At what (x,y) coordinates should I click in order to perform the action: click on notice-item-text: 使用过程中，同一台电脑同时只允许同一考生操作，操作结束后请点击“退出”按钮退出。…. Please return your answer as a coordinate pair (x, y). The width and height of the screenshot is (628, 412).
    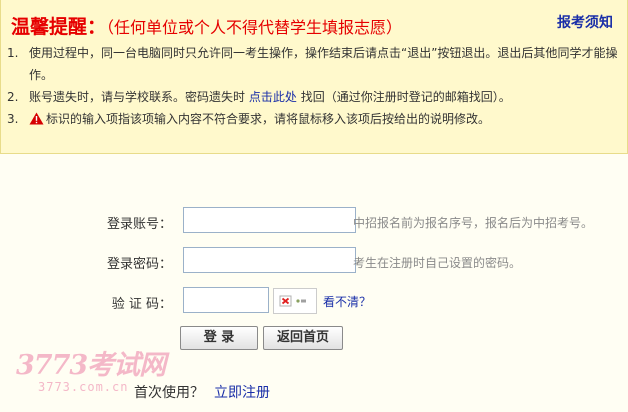
    Looking at the image, I should click on (323, 64).